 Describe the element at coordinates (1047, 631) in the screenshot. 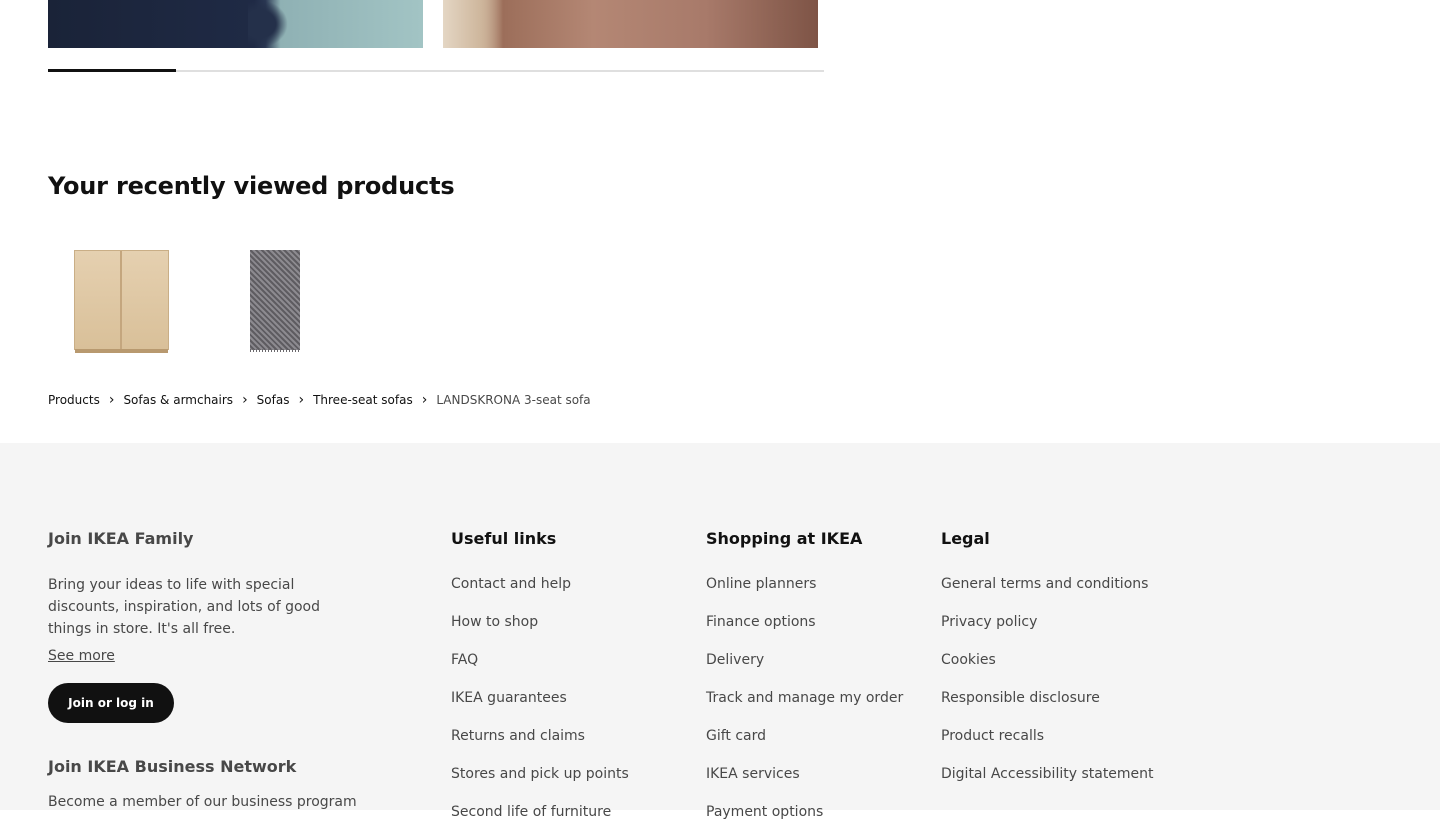

I see `footer-link-privacy: Privacy policy` at that location.